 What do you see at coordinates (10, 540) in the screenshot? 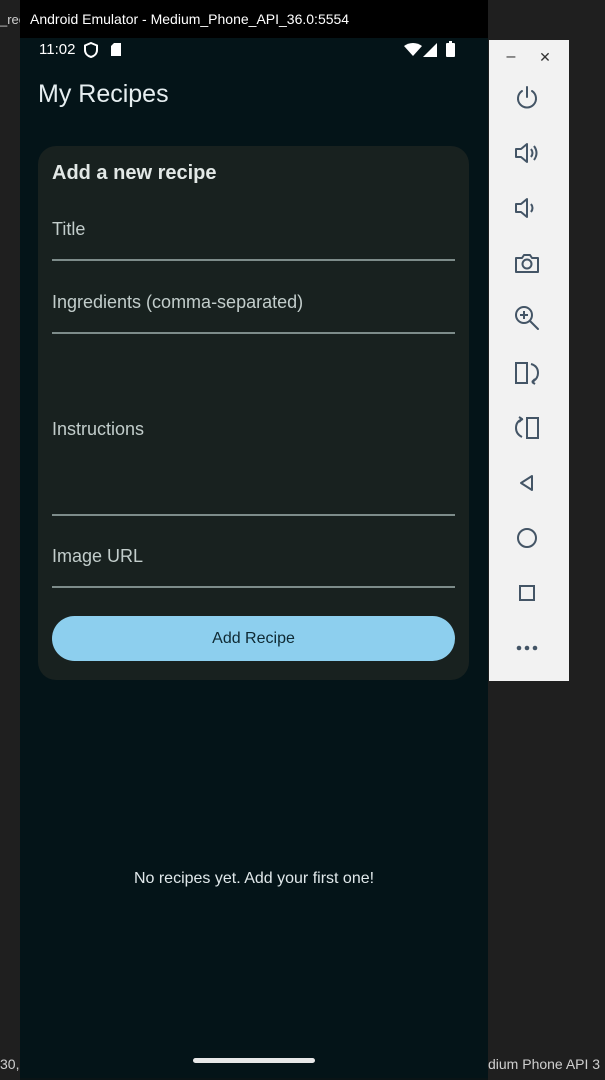
I see `ide-background-strip` at bounding box center [10, 540].